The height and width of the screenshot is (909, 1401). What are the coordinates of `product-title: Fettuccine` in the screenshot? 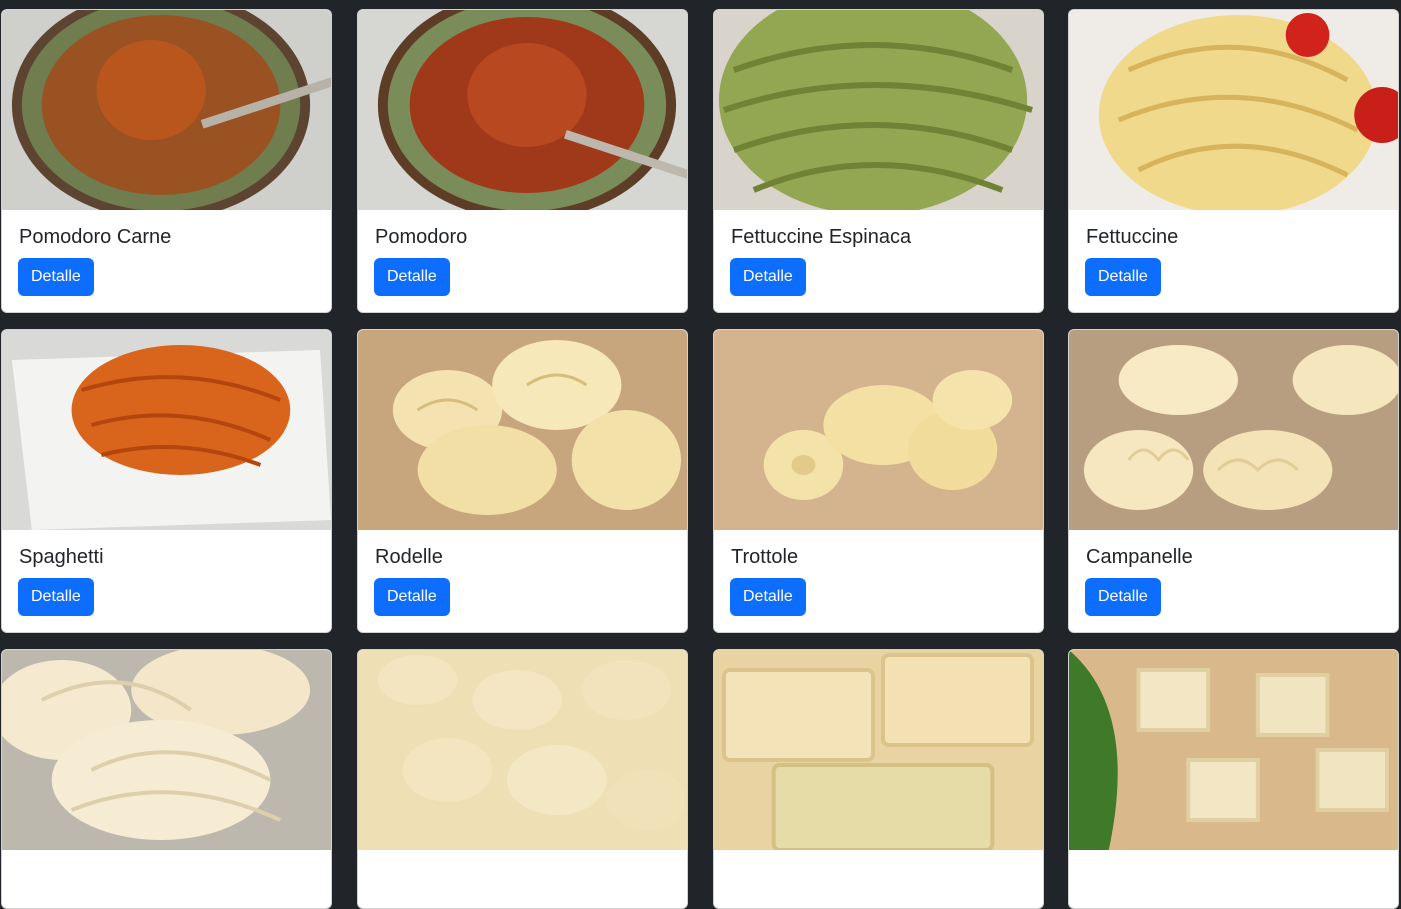 It's located at (1132, 237).